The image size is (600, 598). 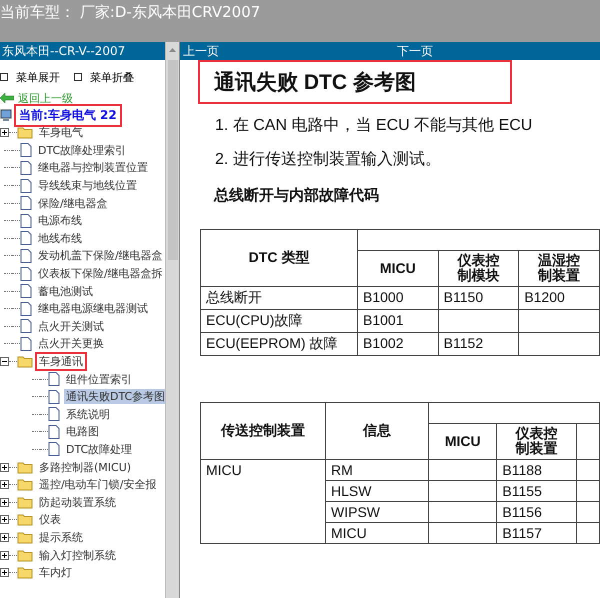 What do you see at coordinates (377, 511) in the screenshot?
I see `table-cell: WIPSW` at bounding box center [377, 511].